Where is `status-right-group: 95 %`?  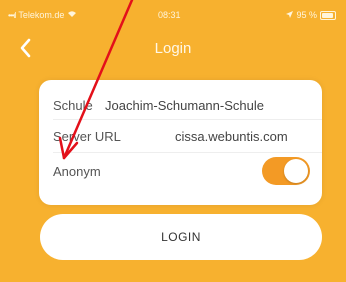 status-right-group: 95 % is located at coordinates (311, 15).